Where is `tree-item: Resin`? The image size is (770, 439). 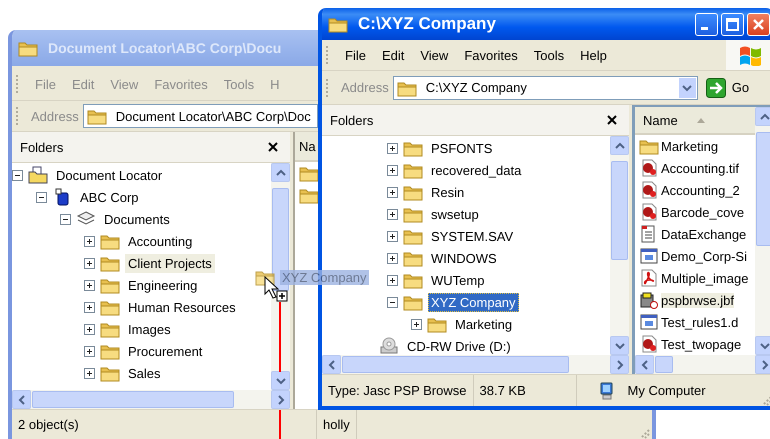
tree-item: Resin is located at coordinates (448, 192).